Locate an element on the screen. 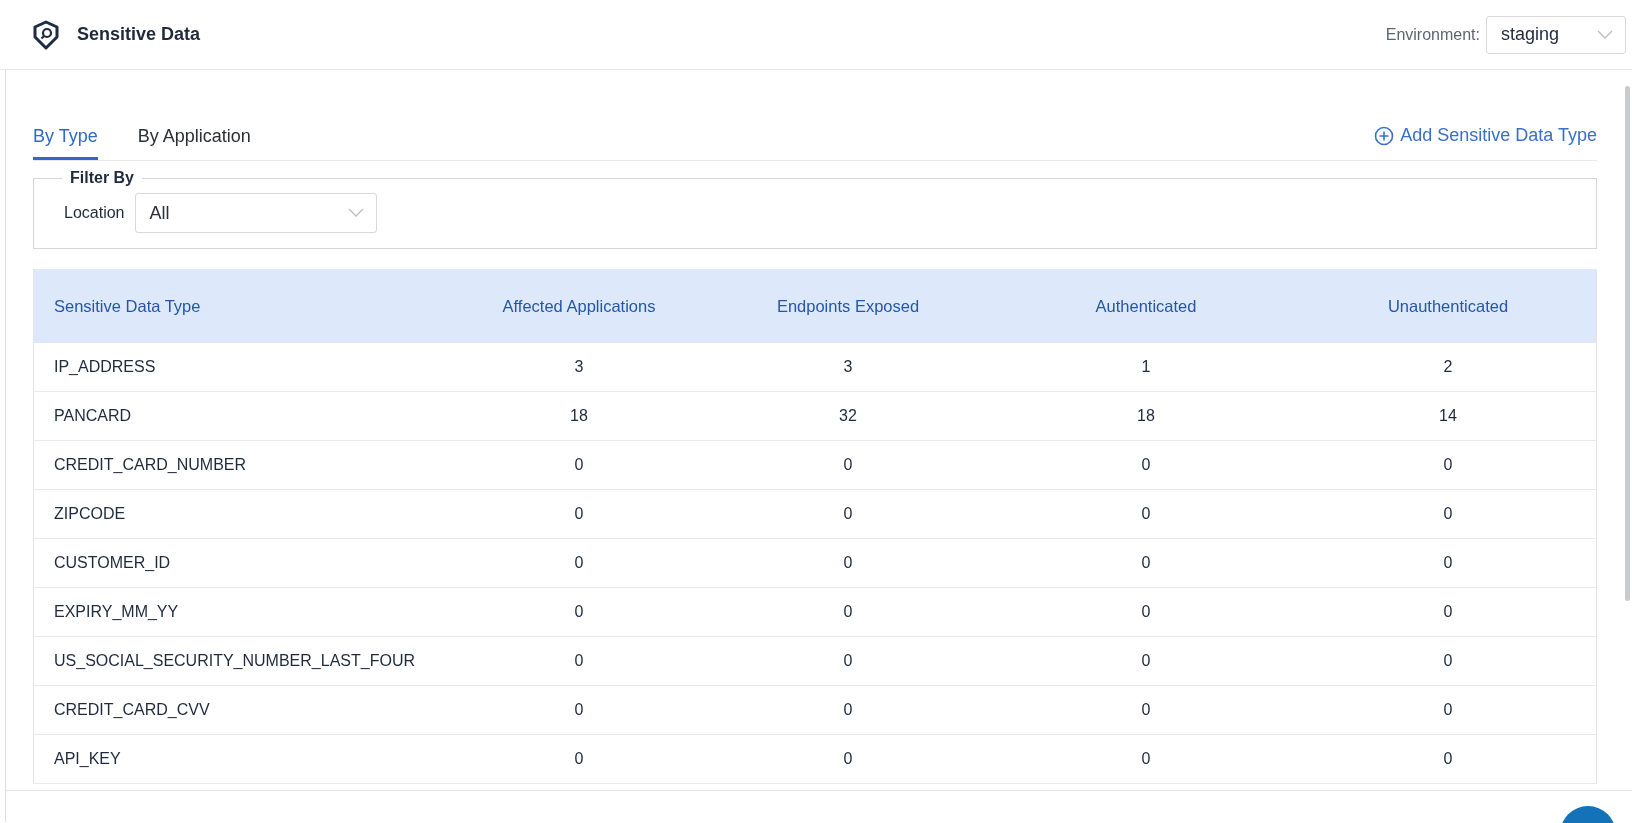 Image resolution: width=1632 pixels, height=823 pixels. table-cell-text: API_KEY is located at coordinates (87, 759).